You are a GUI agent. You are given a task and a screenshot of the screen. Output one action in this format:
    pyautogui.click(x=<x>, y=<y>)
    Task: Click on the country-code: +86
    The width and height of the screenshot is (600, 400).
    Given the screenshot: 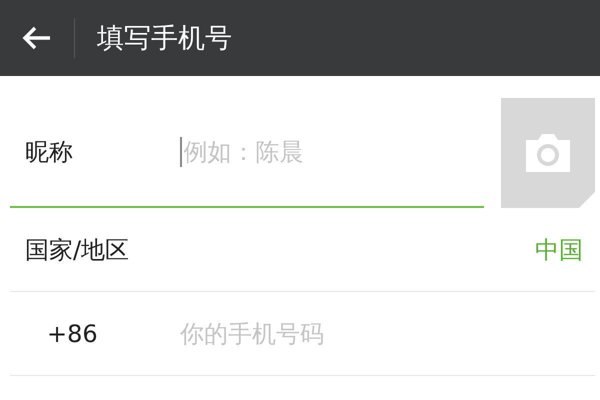 What is the action you would take?
    pyautogui.click(x=95, y=334)
    